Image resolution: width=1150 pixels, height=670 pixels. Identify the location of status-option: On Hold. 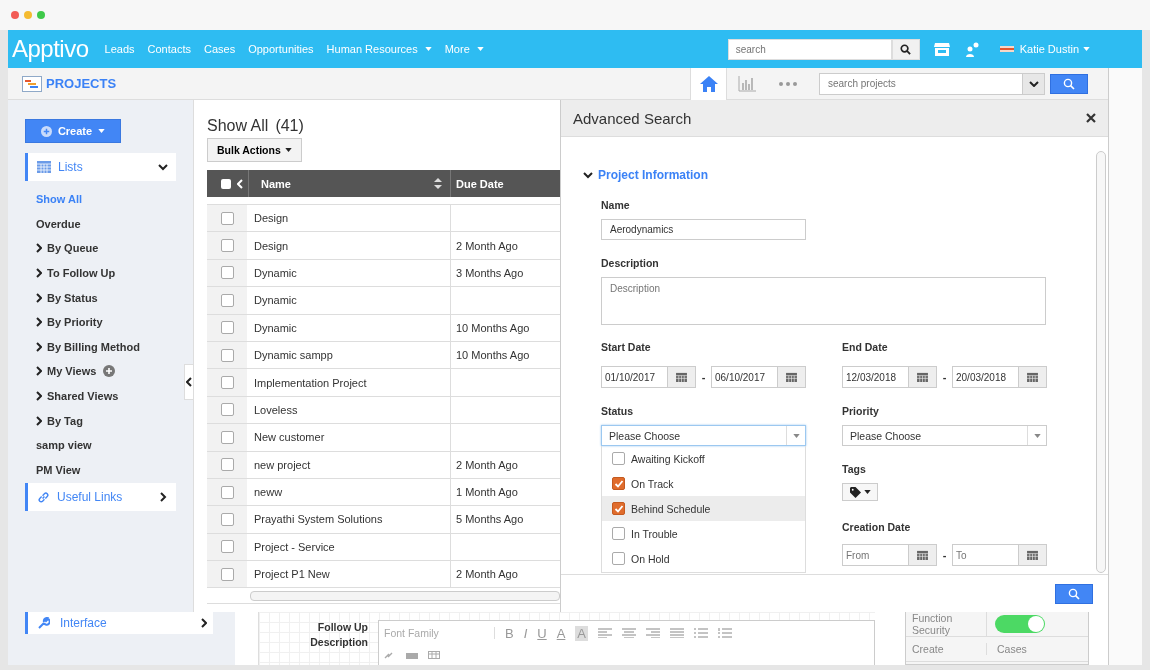
(703, 558).